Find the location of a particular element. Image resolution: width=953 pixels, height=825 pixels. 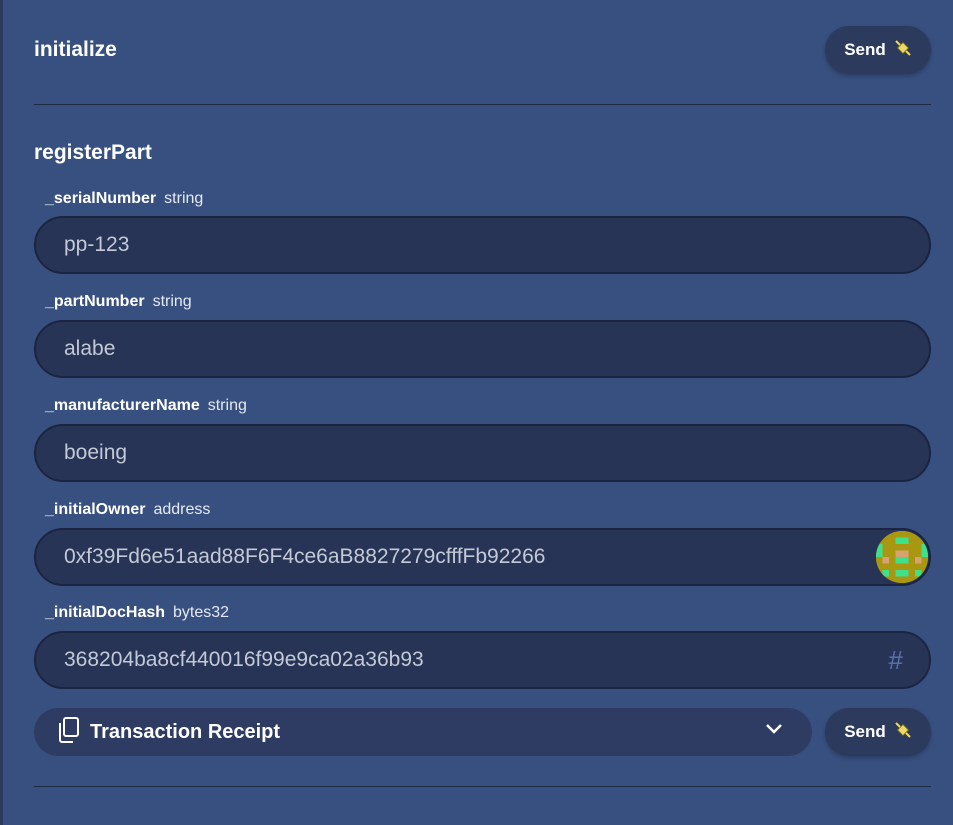

manufacturerName-input is located at coordinates (482, 453).